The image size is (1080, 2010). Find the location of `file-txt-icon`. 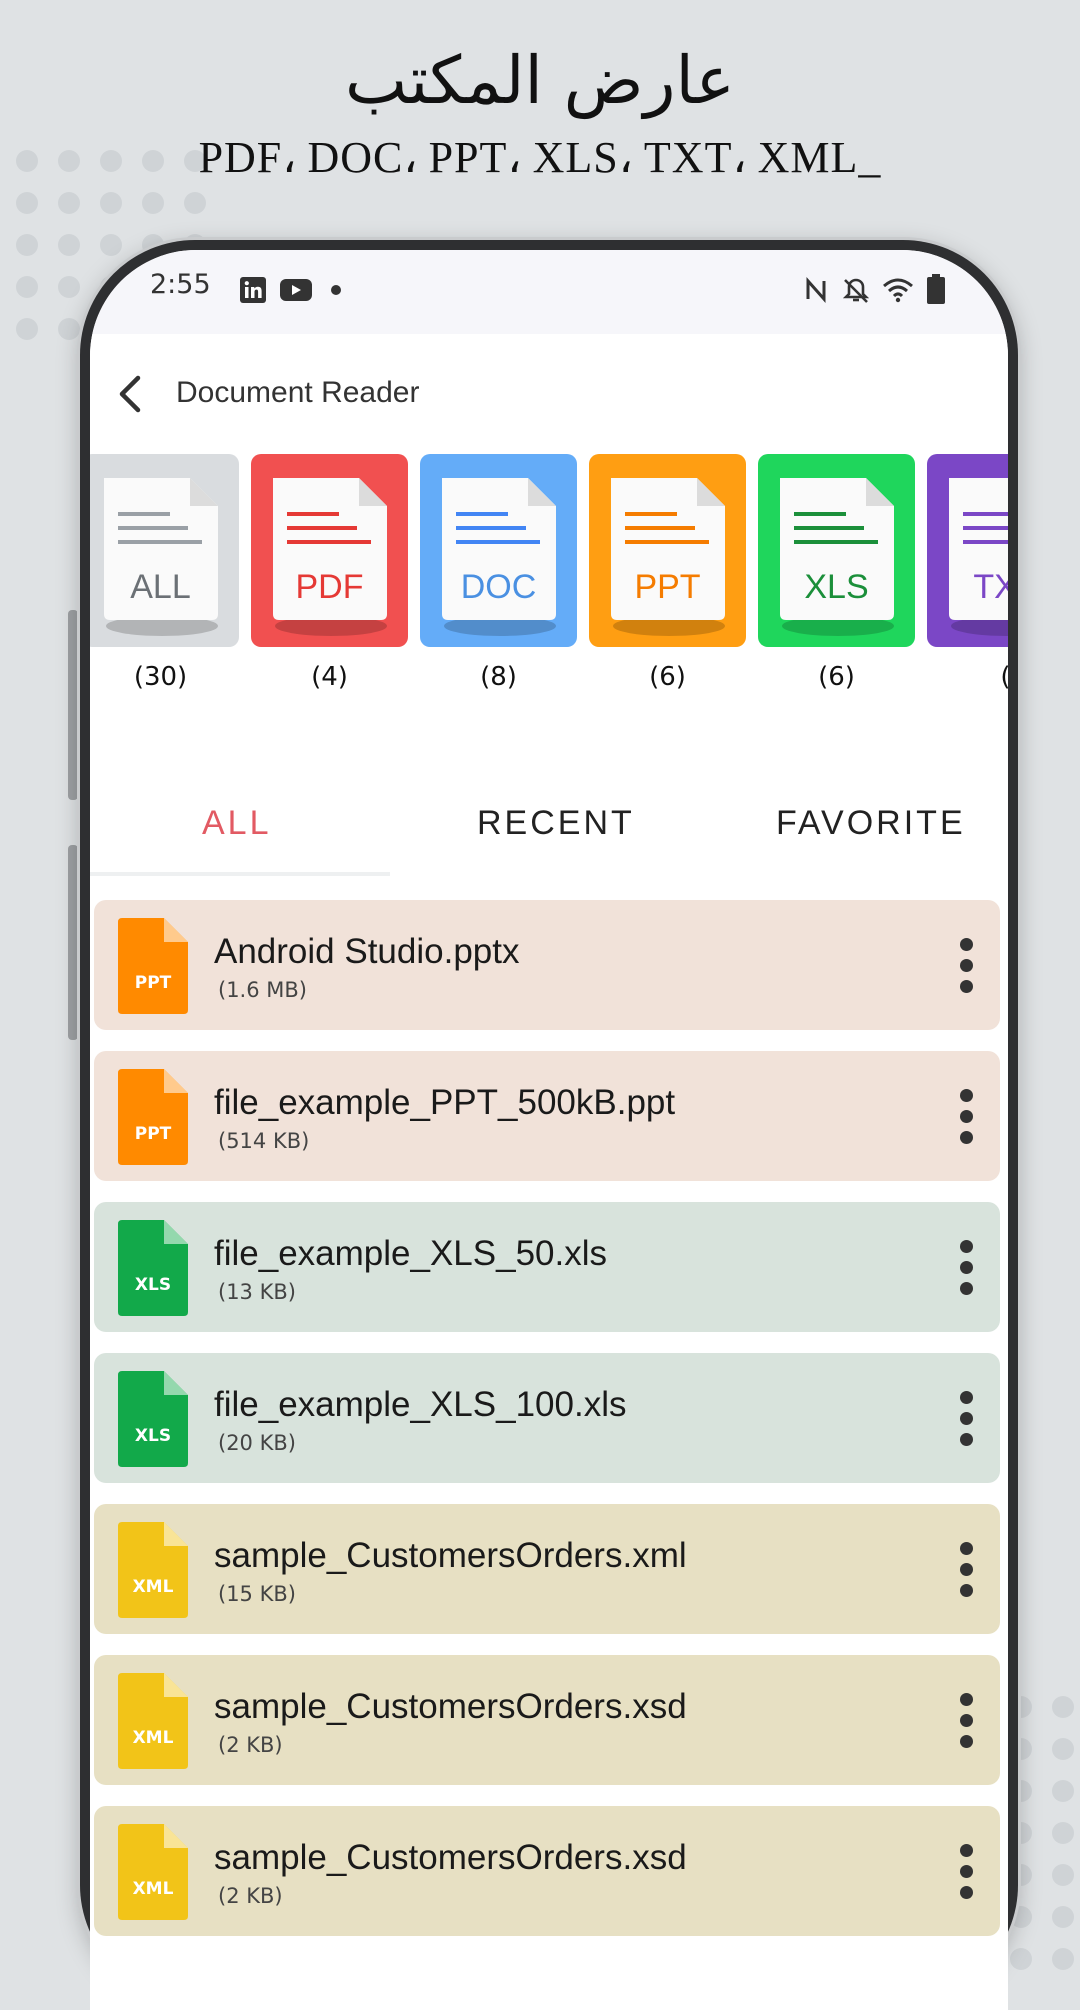

file-txt-icon is located at coordinates (978, 557).